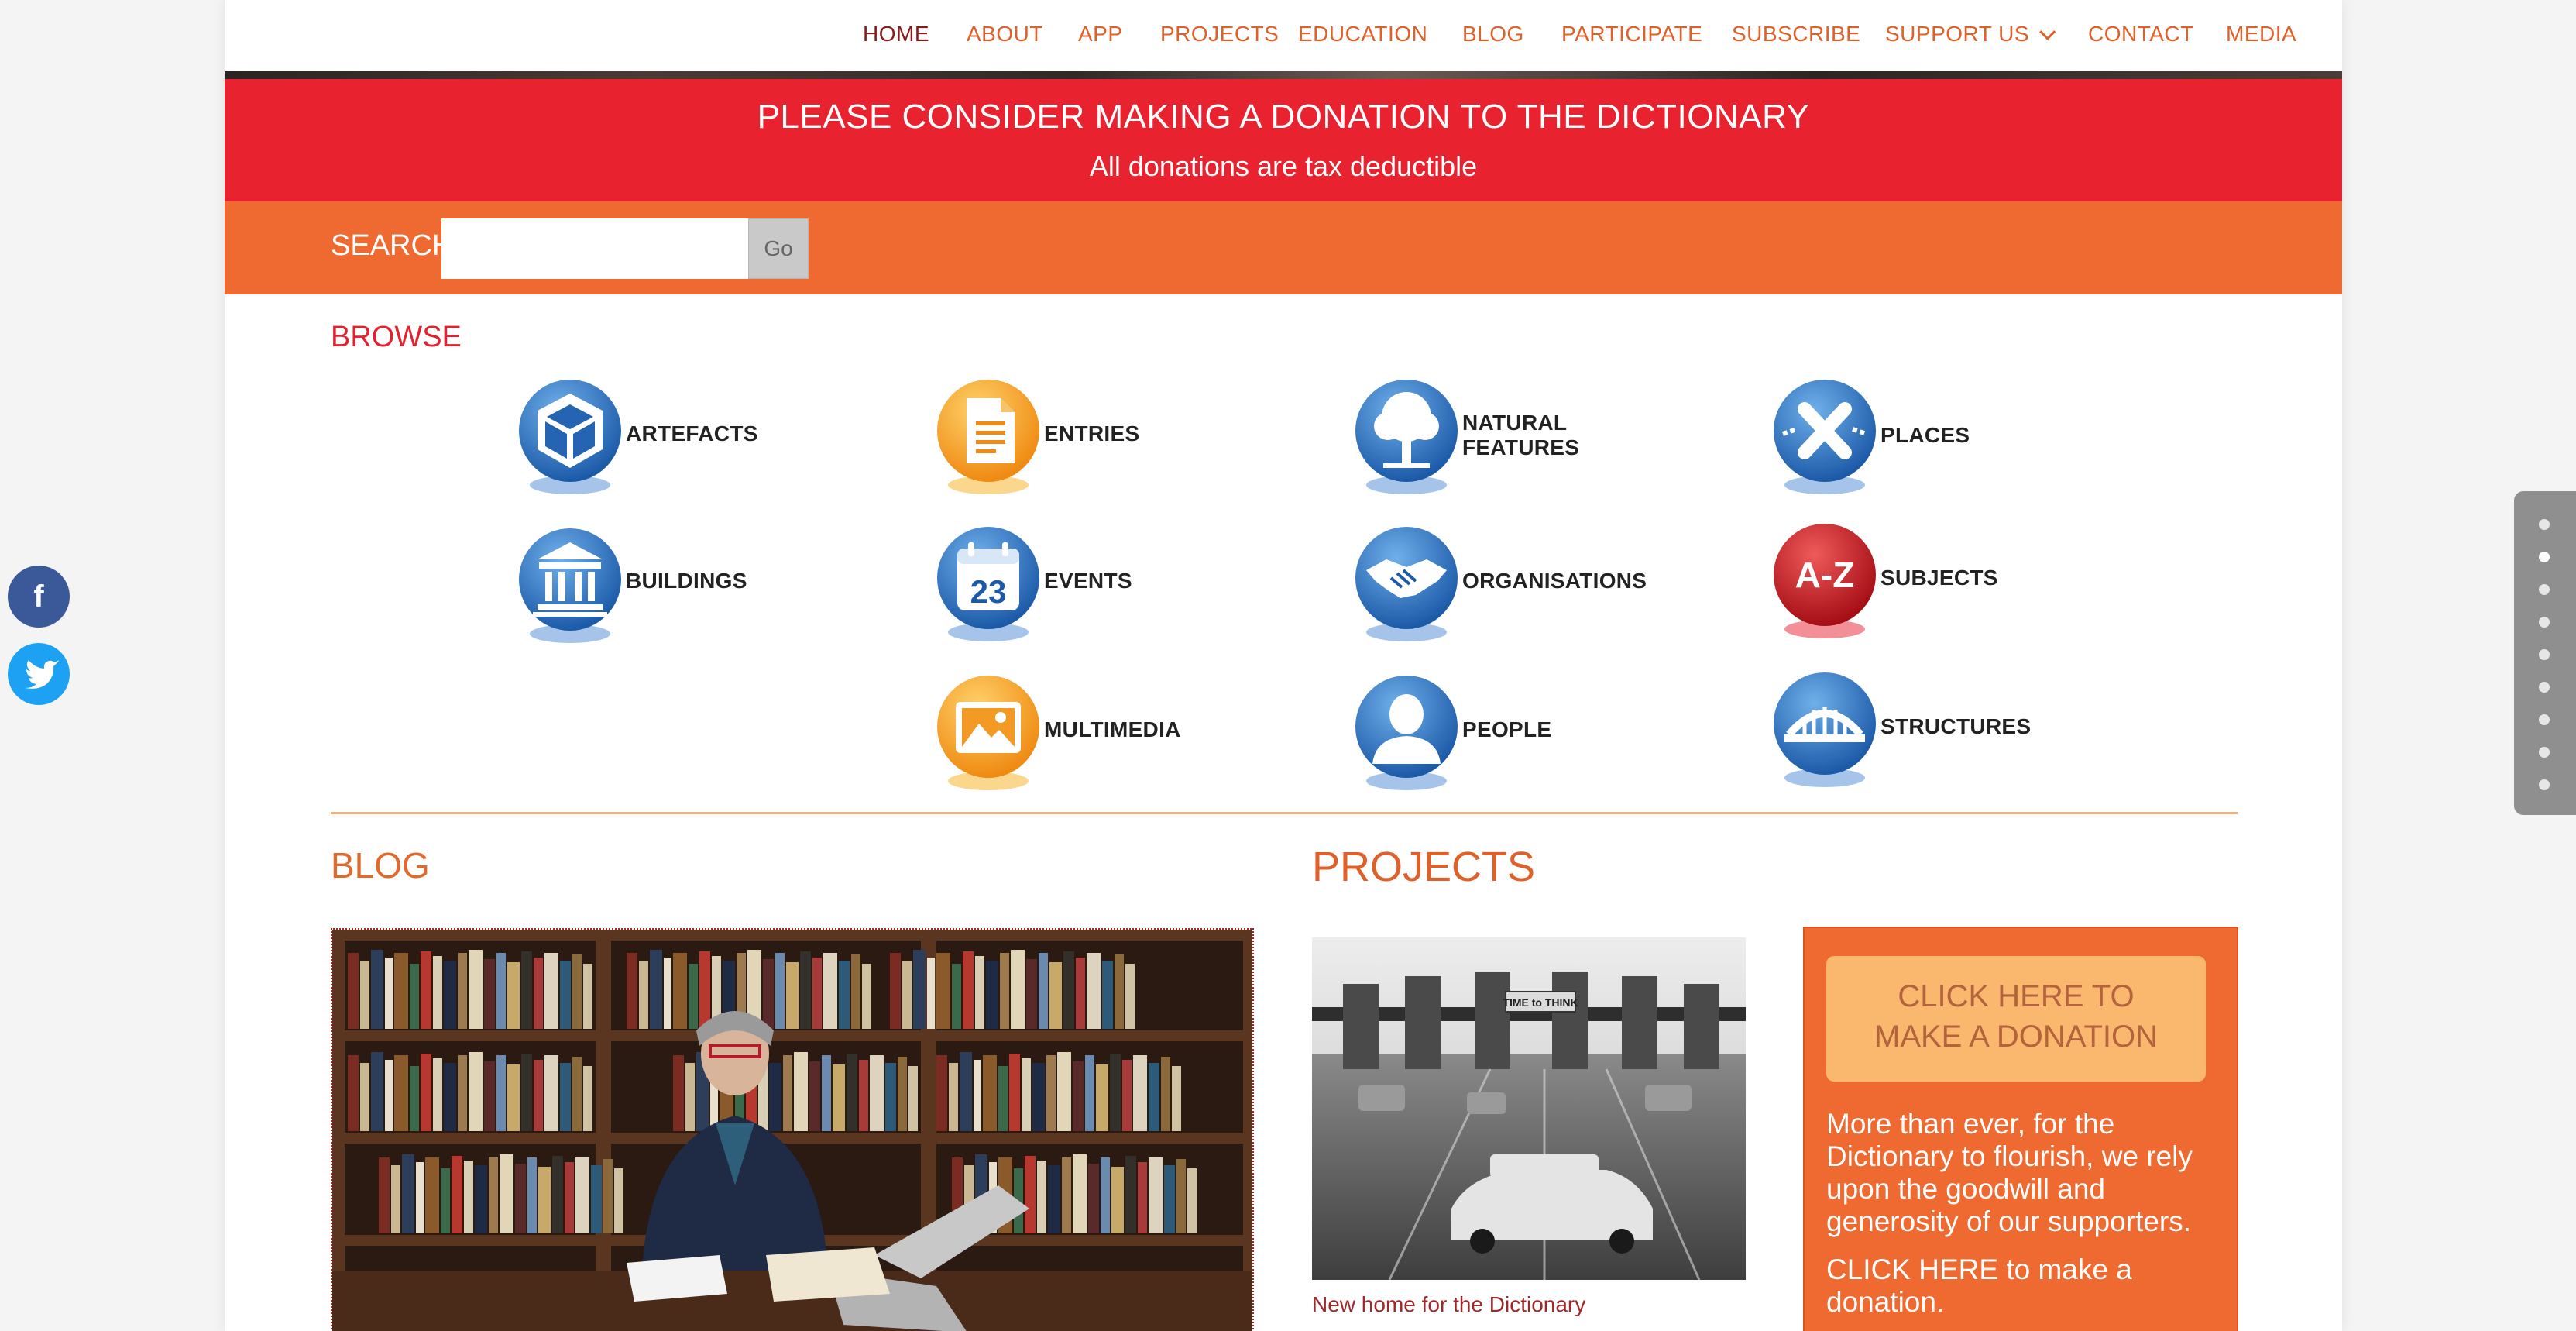 This screenshot has width=2576, height=1331. What do you see at coordinates (692, 433) in the screenshot?
I see `browse-label: ARTEFACTS` at bounding box center [692, 433].